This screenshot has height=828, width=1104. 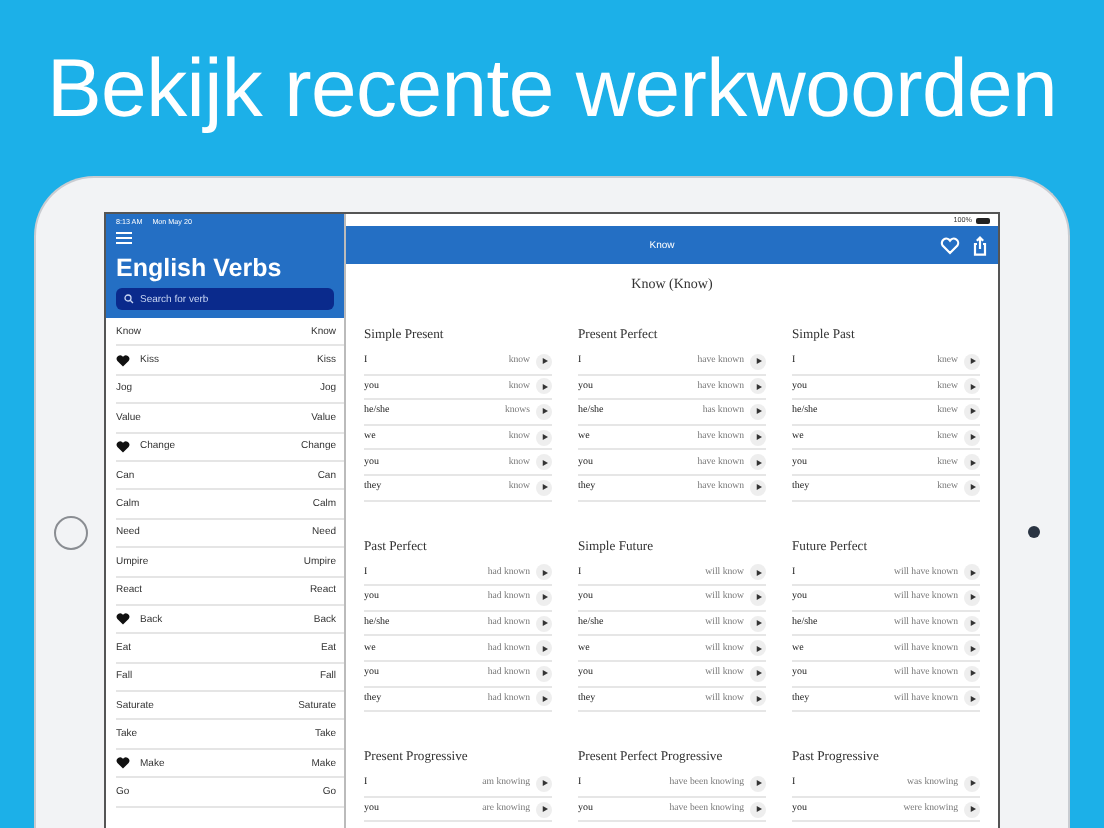 I want to click on battery-icon, so click(x=983, y=220).